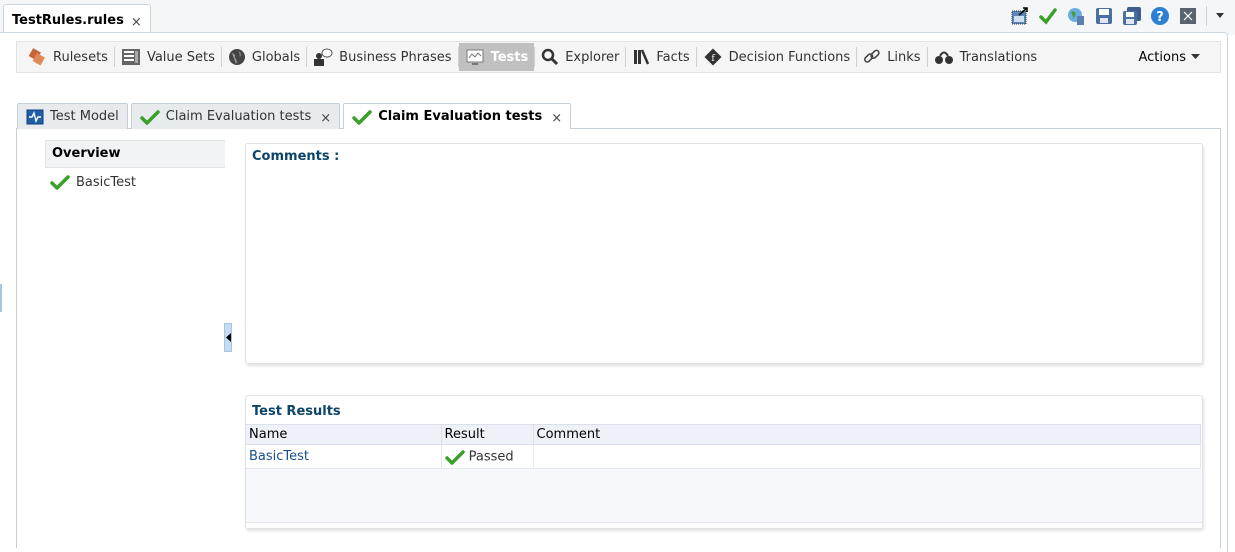  I want to click on nav-links: Links, so click(891, 57).